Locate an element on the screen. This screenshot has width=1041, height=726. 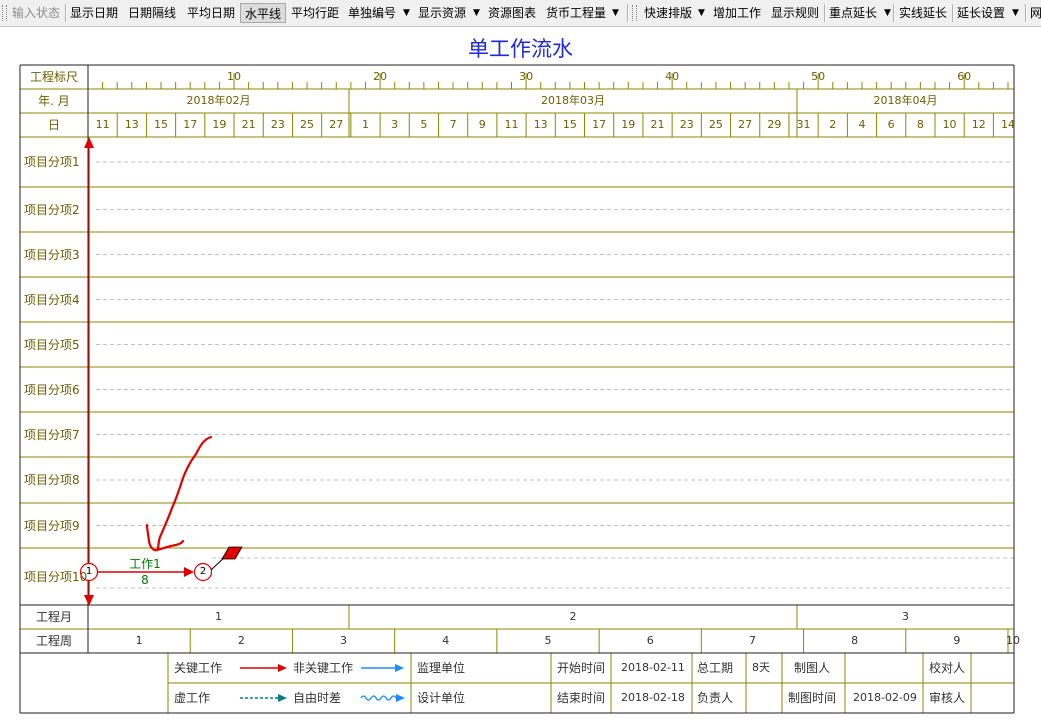
legend-dummy-label: 虚工作 is located at coordinates (192, 698).